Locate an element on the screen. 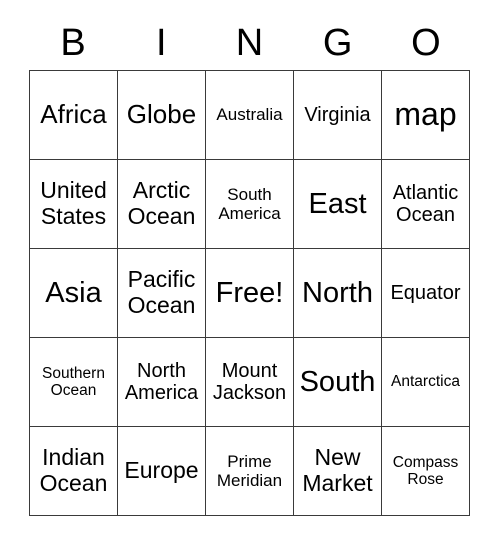 The image size is (500, 544). bingo-cell-label: East is located at coordinates (337, 203).